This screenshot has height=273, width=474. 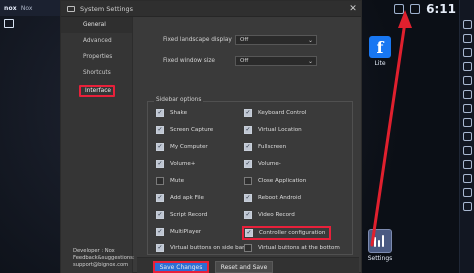 What do you see at coordinates (467, 150) in the screenshot?
I see `shake-icon` at bounding box center [467, 150].